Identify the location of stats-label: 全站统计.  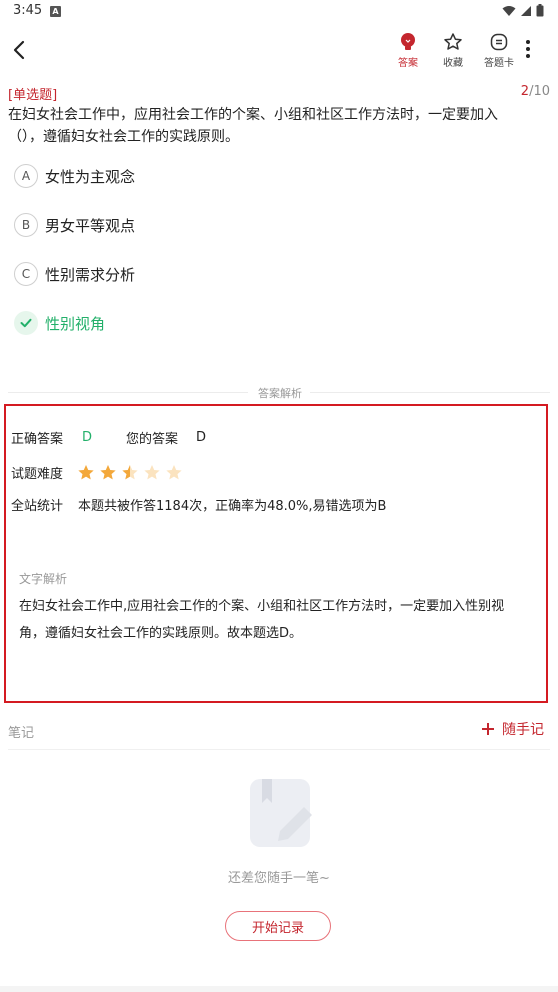
(37, 506).